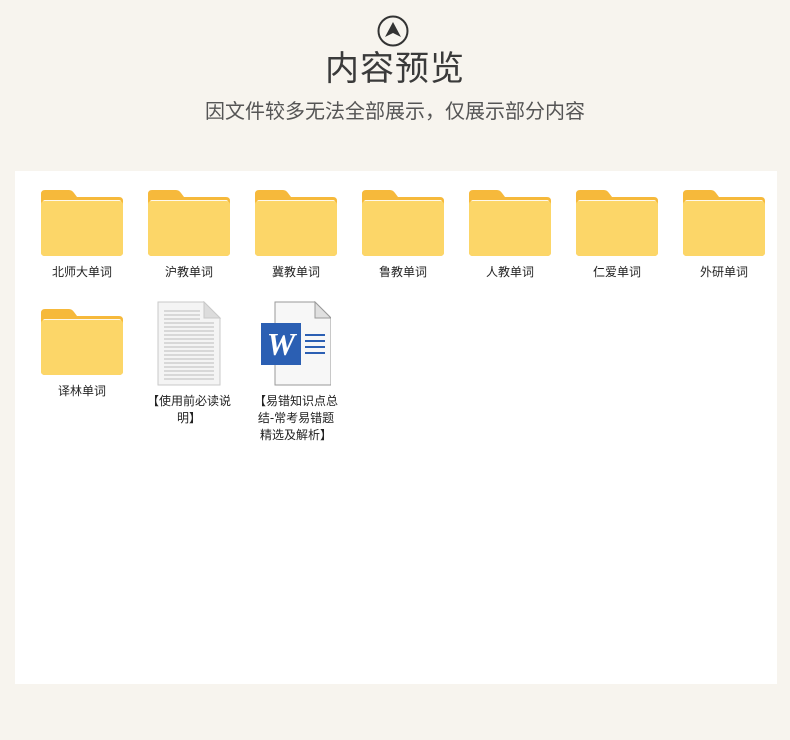 The height and width of the screenshot is (740, 790). I want to click on page-subtitle: 因文件较多无法全部展示，仅展示部分内容, so click(395, 111).